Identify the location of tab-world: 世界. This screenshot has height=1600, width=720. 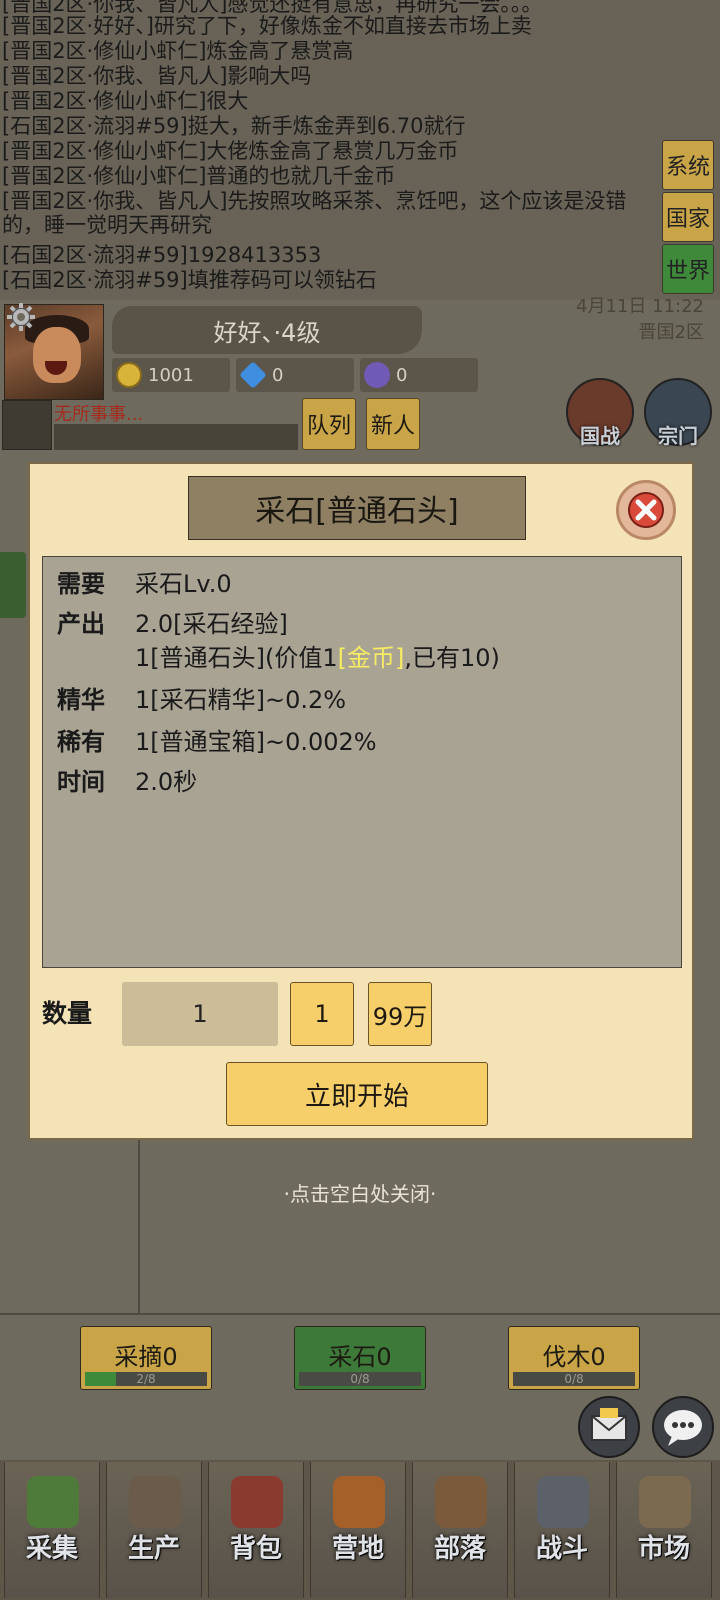
(688, 269).